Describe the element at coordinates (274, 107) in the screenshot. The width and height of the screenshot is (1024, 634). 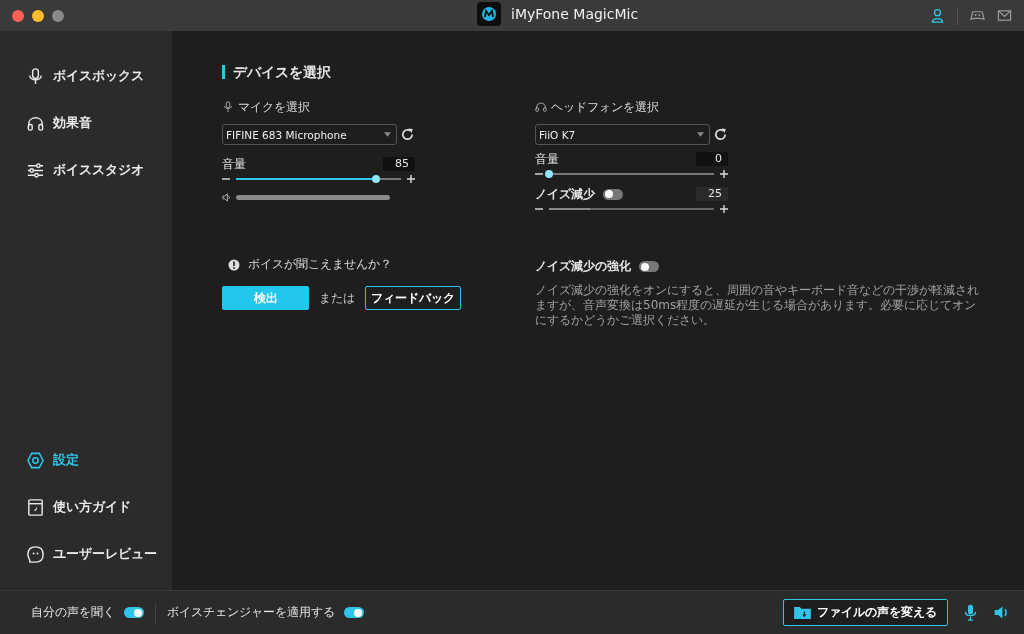
I see `field-label: マイクを選択` at that location.